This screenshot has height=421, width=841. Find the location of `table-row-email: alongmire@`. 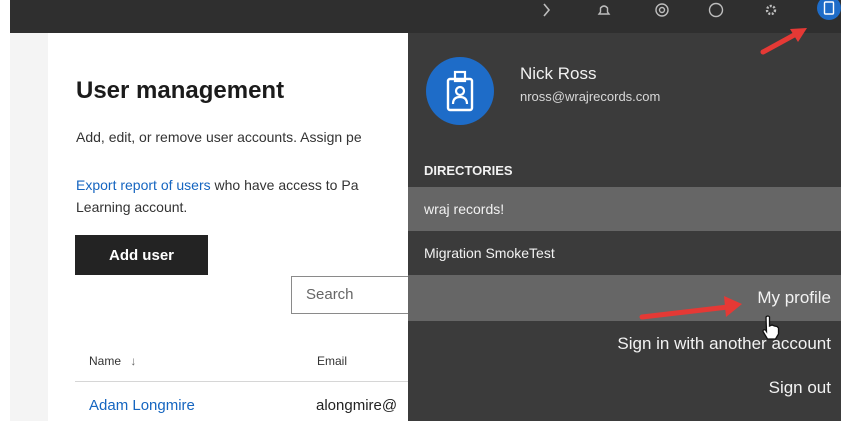

table-row-email: alongmire@ is located at coordinates (357, 405).